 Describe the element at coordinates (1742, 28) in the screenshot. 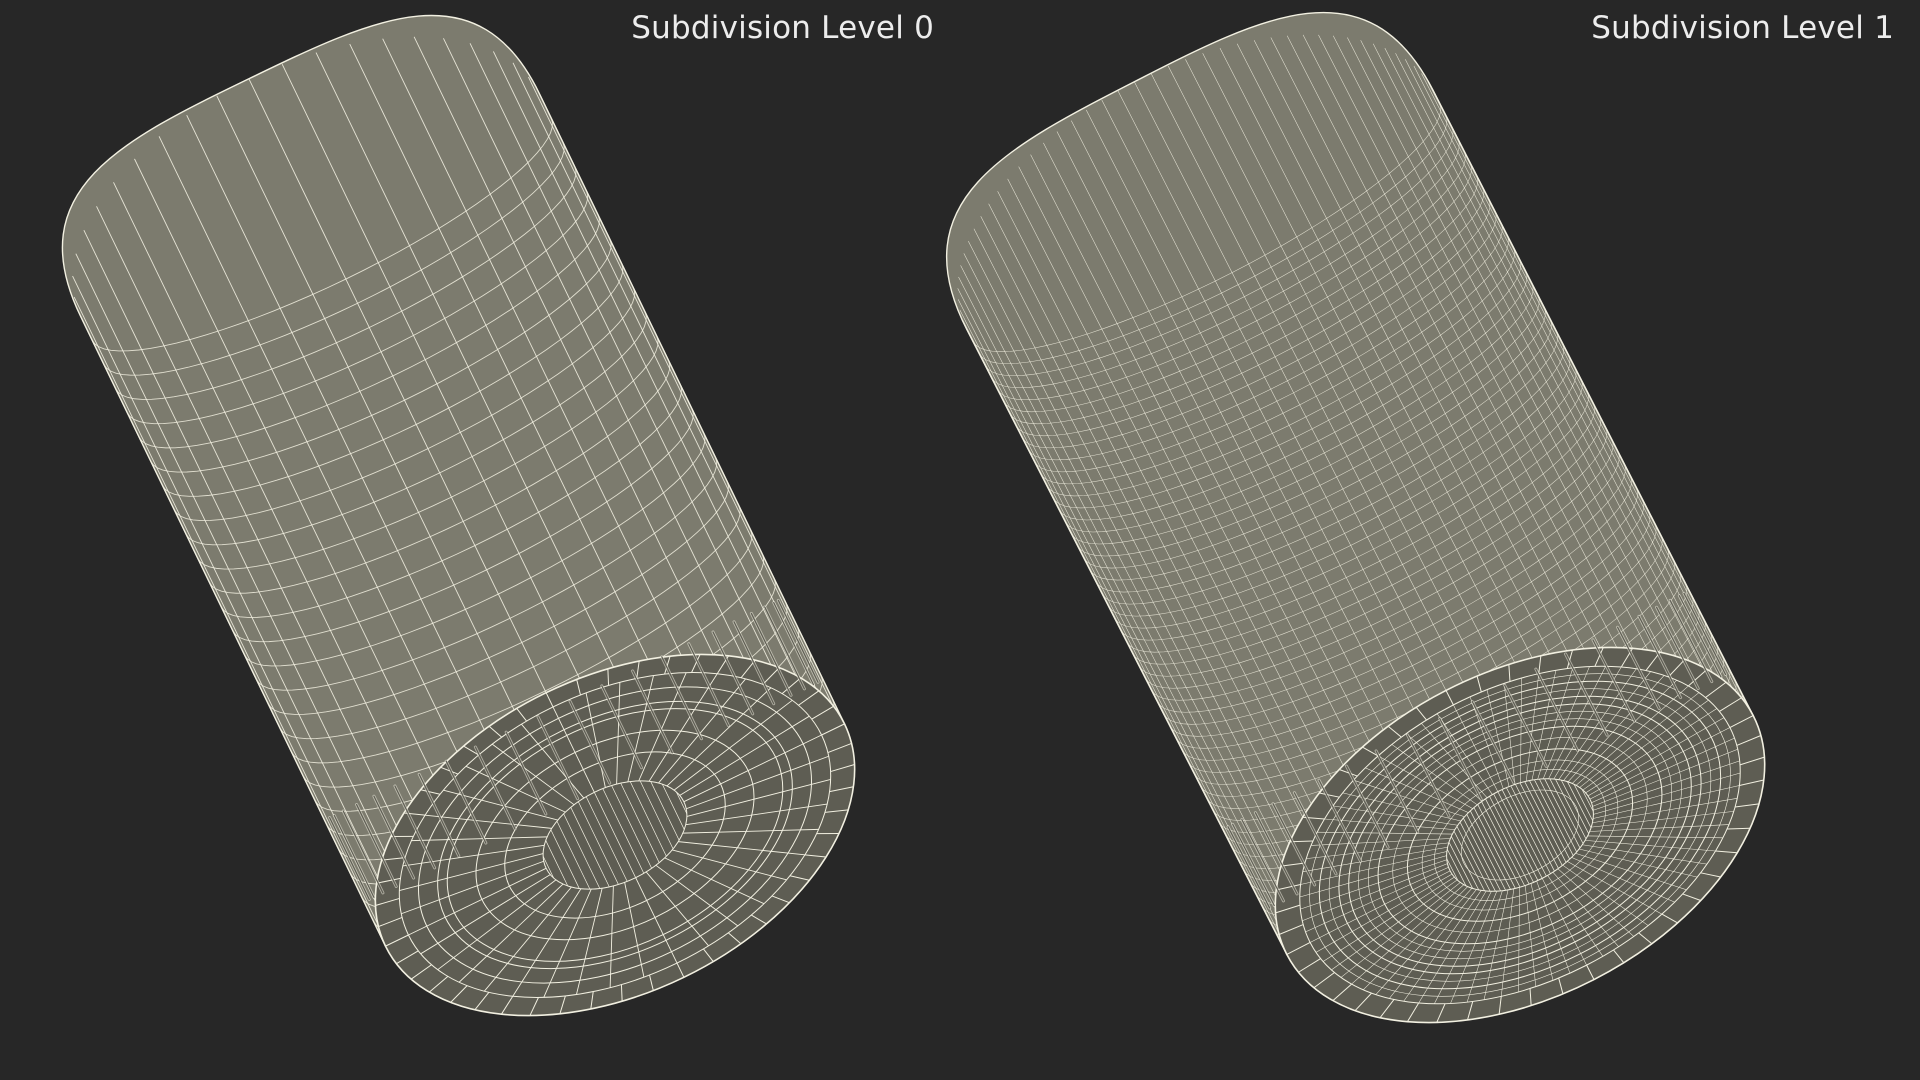

I see `panel-label-level-1: Subdivision Level 1` at that location.